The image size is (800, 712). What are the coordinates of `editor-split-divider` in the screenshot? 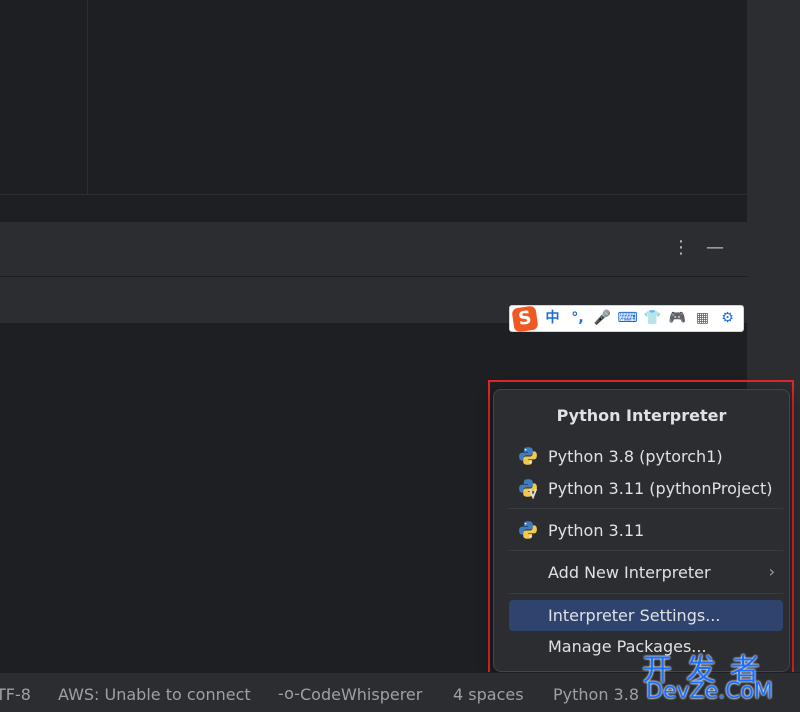 It's located at (87, 97).